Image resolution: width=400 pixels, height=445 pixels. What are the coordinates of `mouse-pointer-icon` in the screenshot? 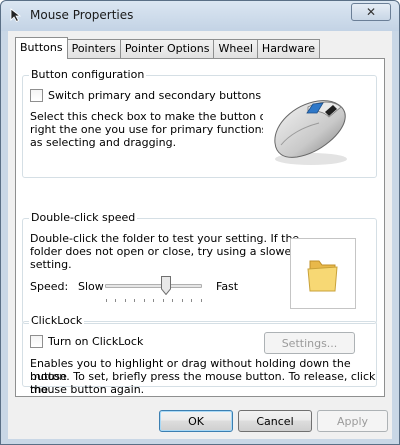 It's located at (16, 15).